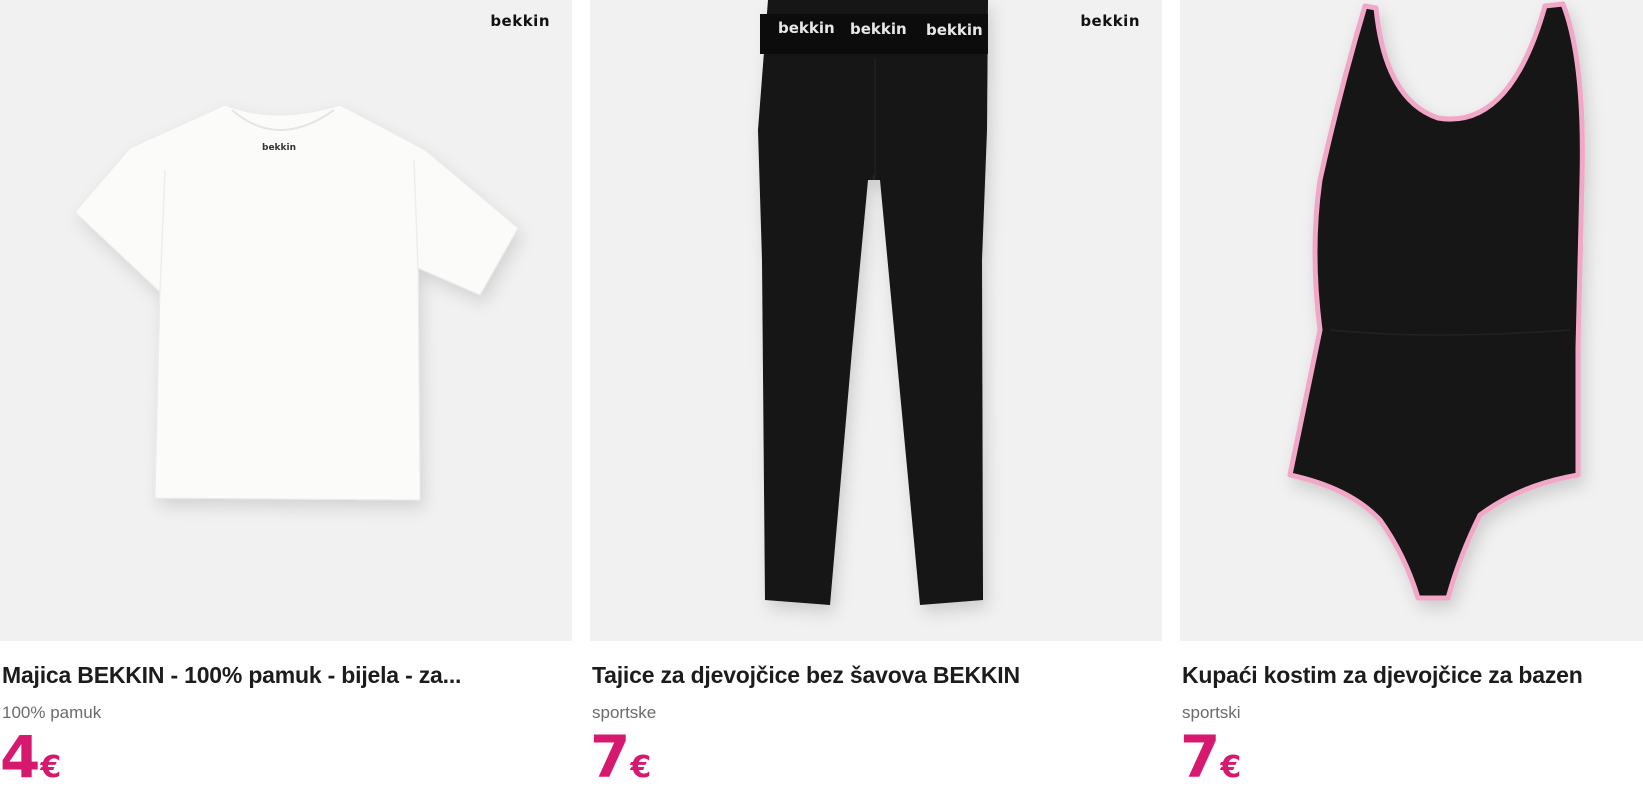 Image resolution: width=1643 pixels, height=800 pixels. What do you see at coordinates (954, 30) in the screenshot?
I see `waistband-label-3: bekkin` at bounding box center [954, 30].